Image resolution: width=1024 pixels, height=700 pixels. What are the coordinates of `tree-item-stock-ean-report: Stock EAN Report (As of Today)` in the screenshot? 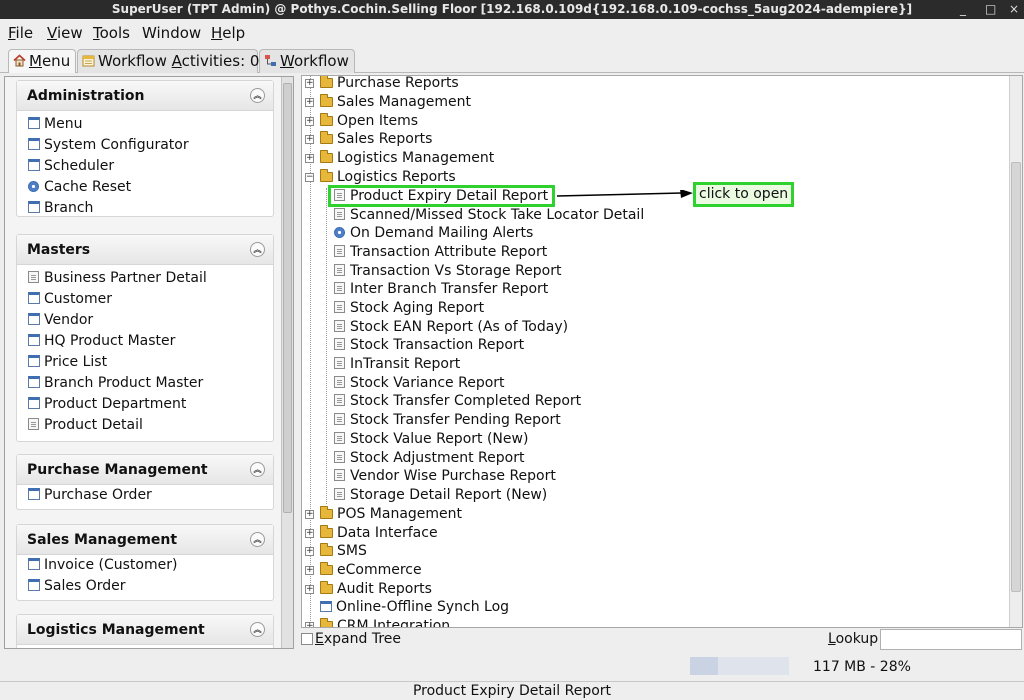 It's located at (451, 327).